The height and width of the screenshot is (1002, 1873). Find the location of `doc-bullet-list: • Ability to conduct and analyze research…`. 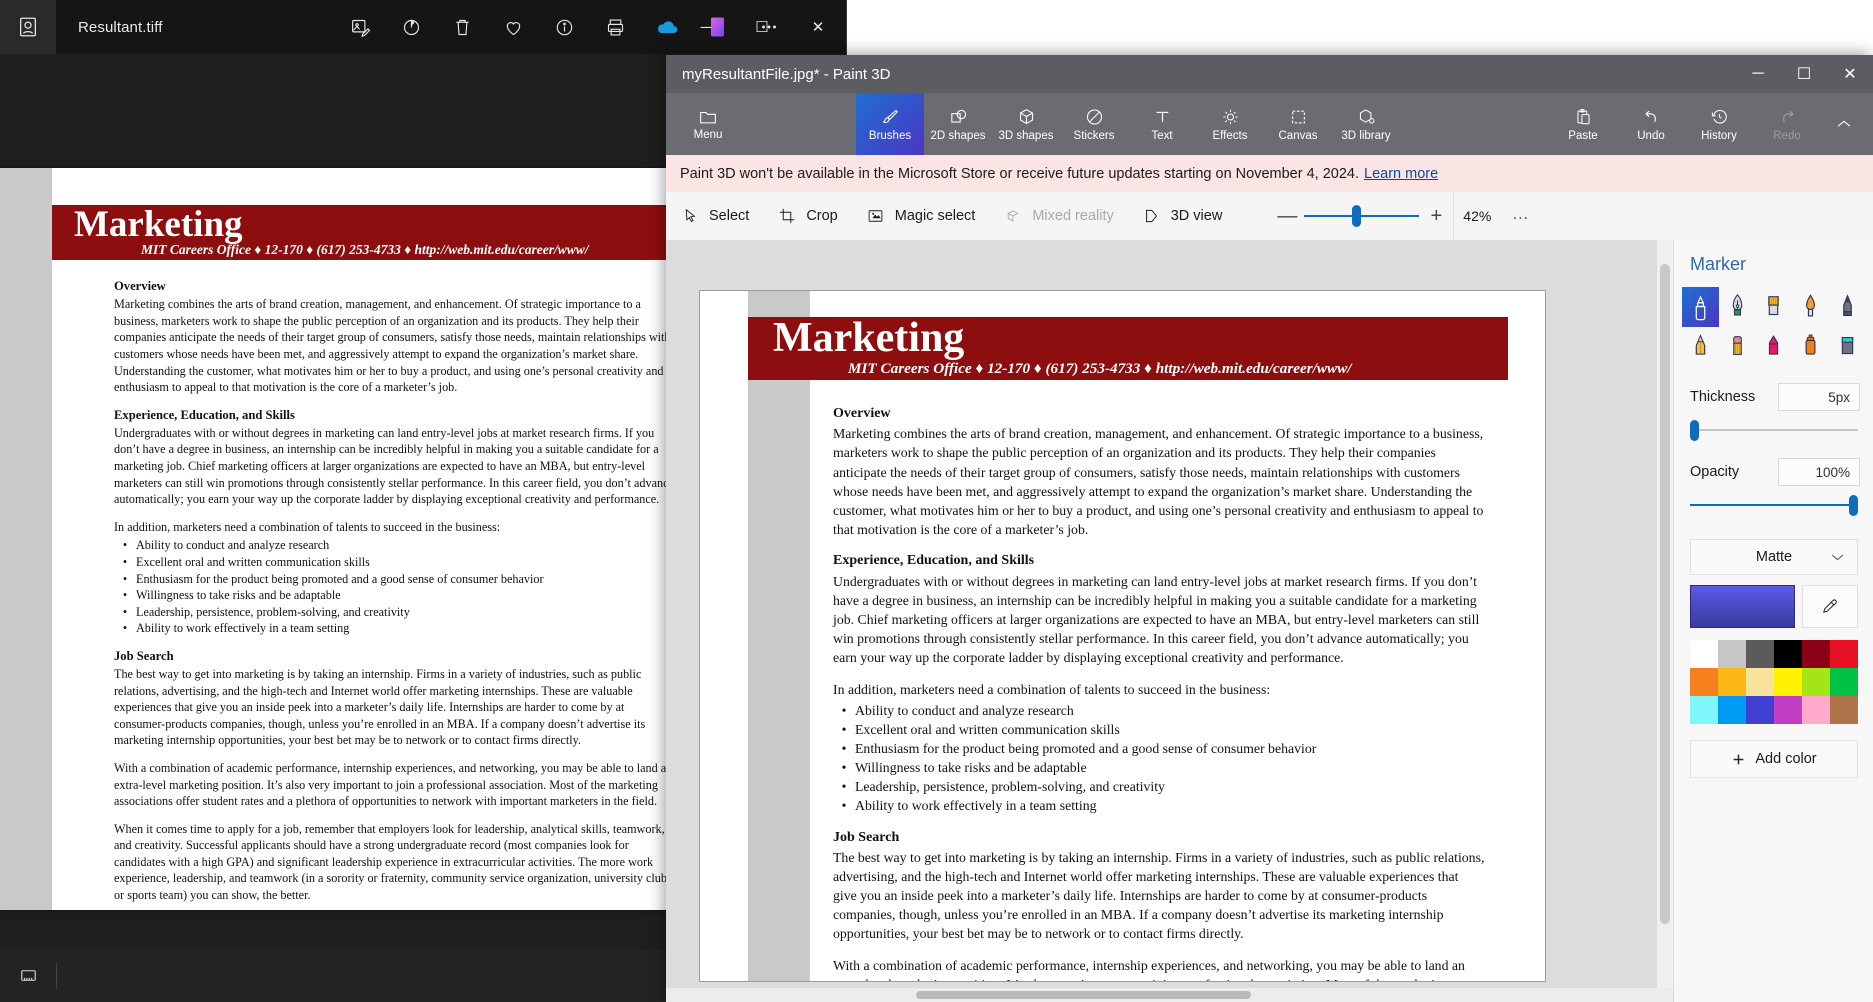

doc-bullet-list: • Ability to conduct and analyze research… is located at coordinates (394, 587).